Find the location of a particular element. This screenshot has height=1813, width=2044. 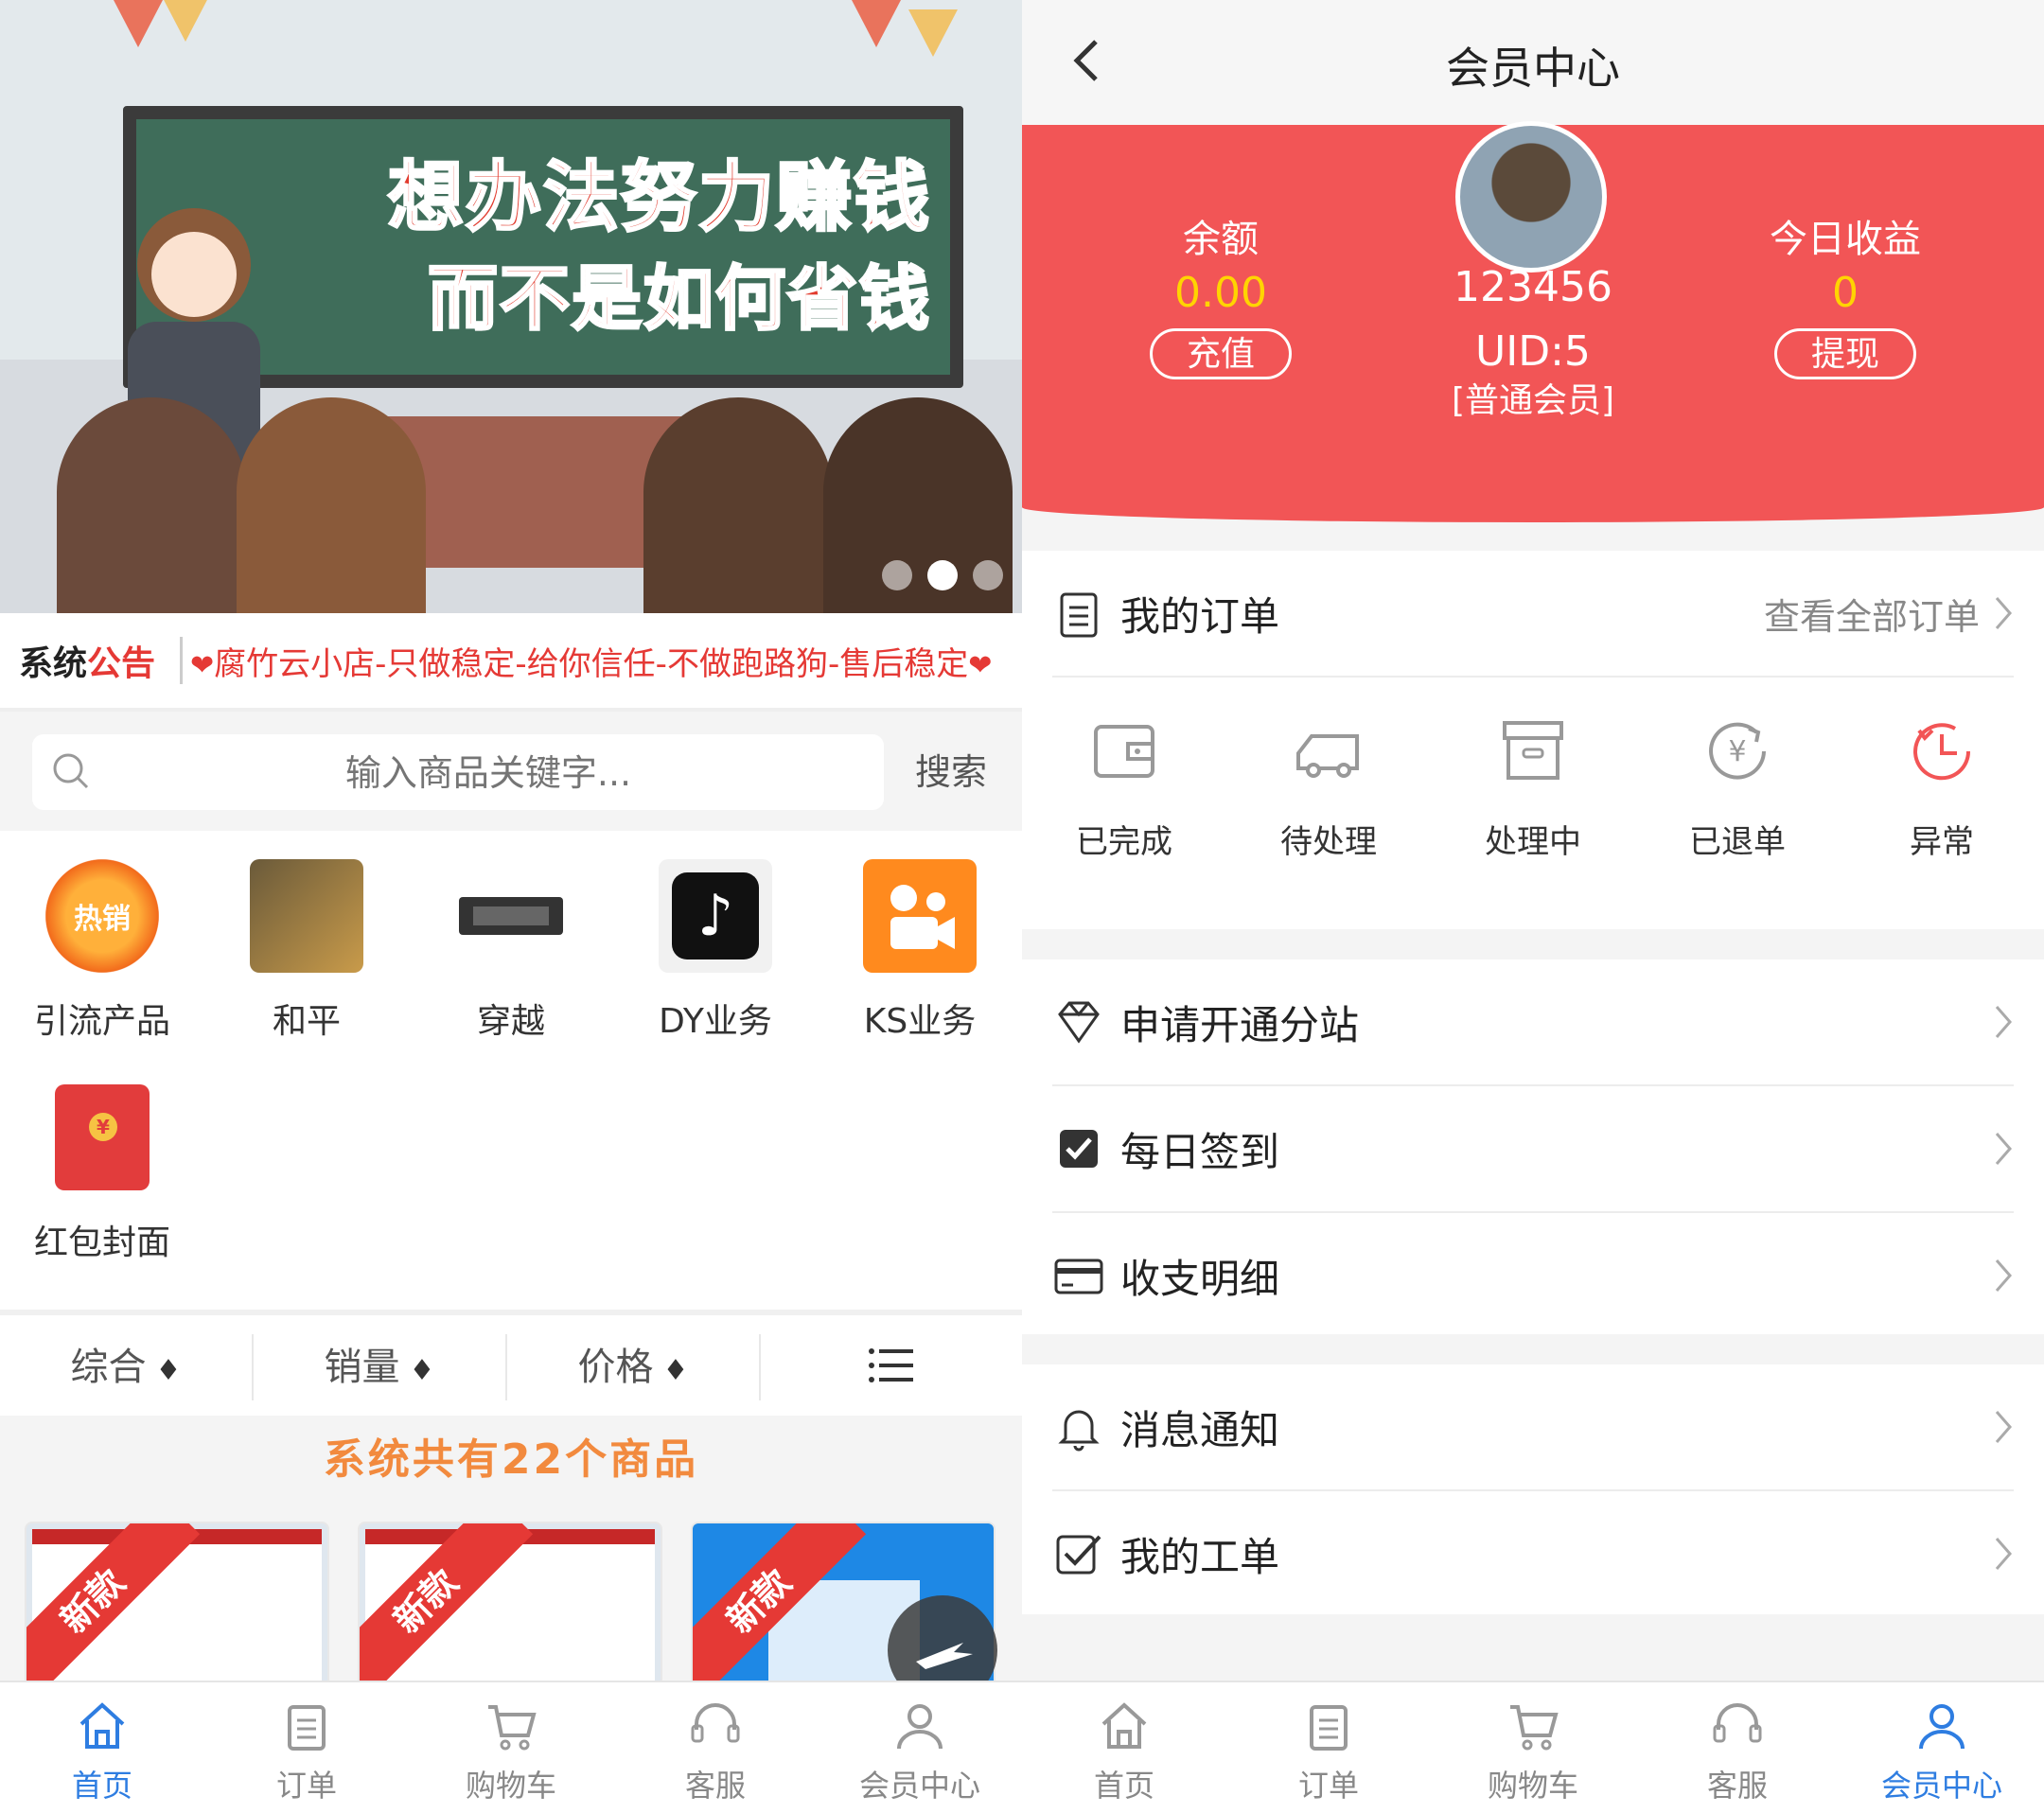

menu-item-my-tickets: 我的工单 is located at coordinates (1533, 1554).